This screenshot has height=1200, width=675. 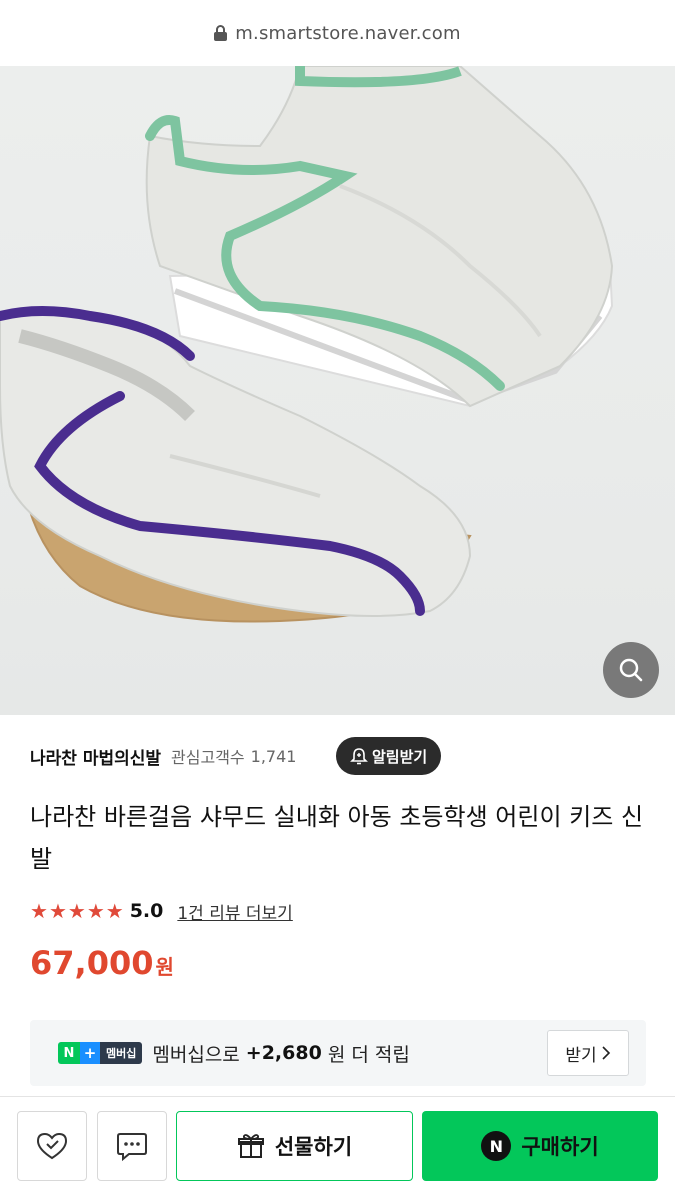 What do you see at coordinates (95, 756) in the screenshot?
I see `store-name-link: 나라찬 마법의신발` at bounding box center [95, 756].